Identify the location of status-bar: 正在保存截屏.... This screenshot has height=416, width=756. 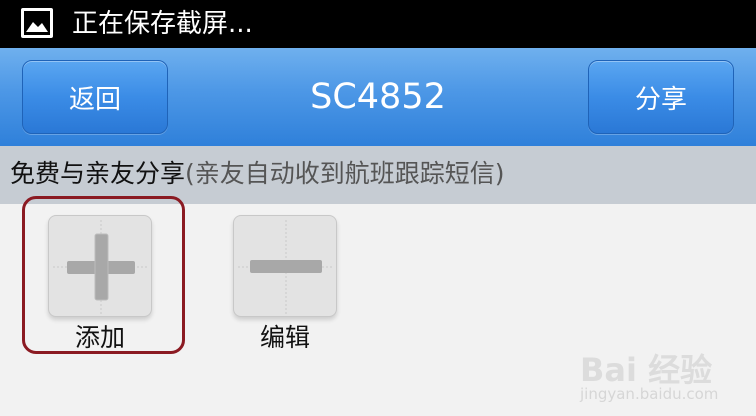
(378, 24).